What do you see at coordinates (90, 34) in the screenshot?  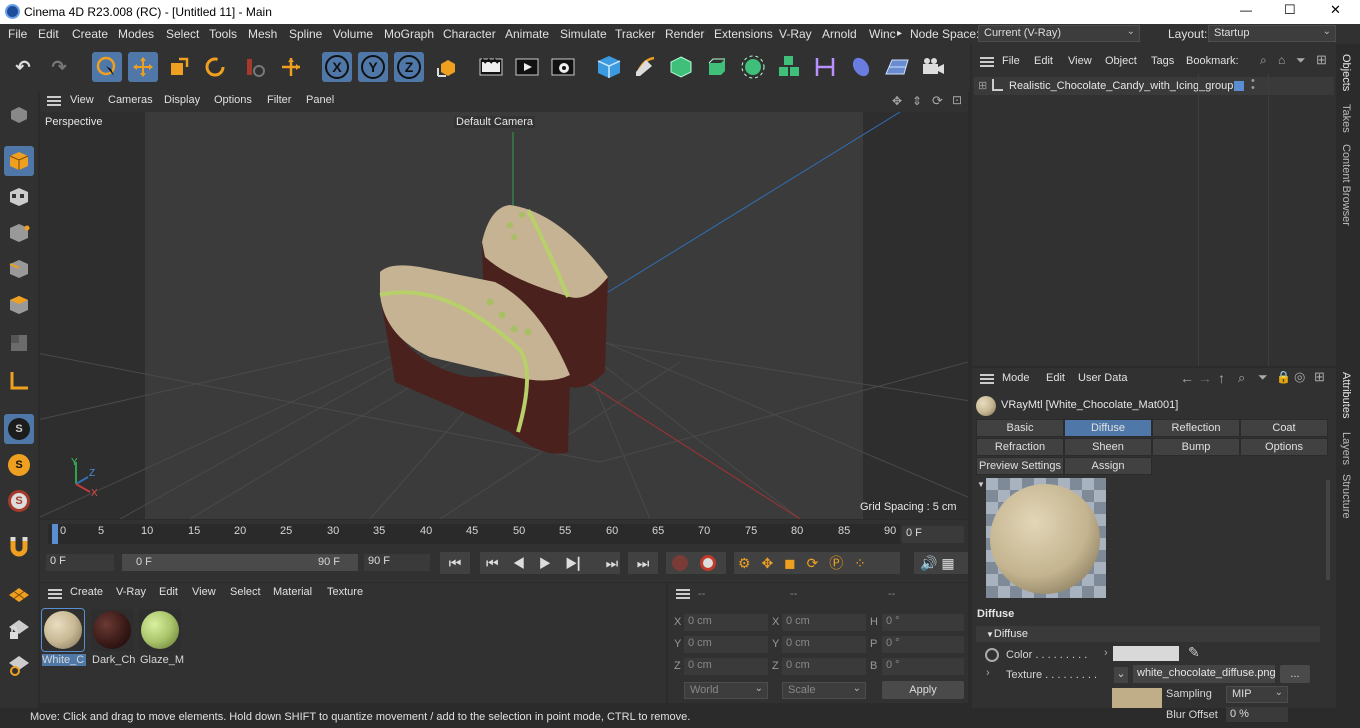 I see `menu-create: Create` at bounding box center [90, 34].